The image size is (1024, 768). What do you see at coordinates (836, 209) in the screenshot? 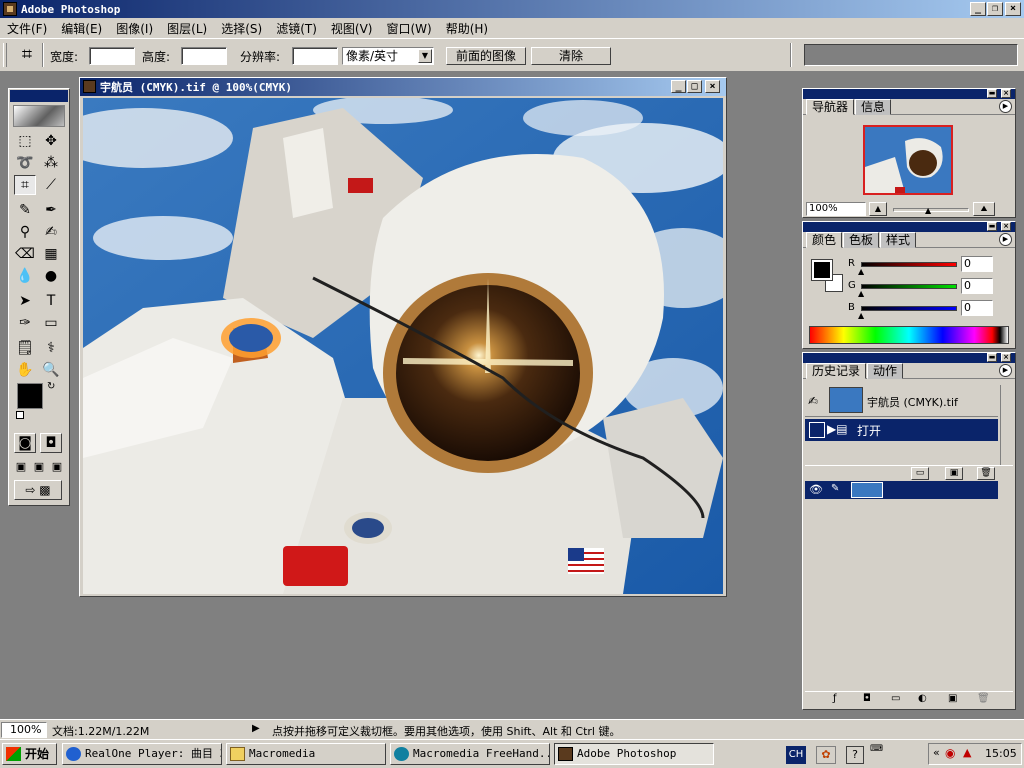
I see `navigator-zoom-field: 100%` at bounding box center [836, 209].